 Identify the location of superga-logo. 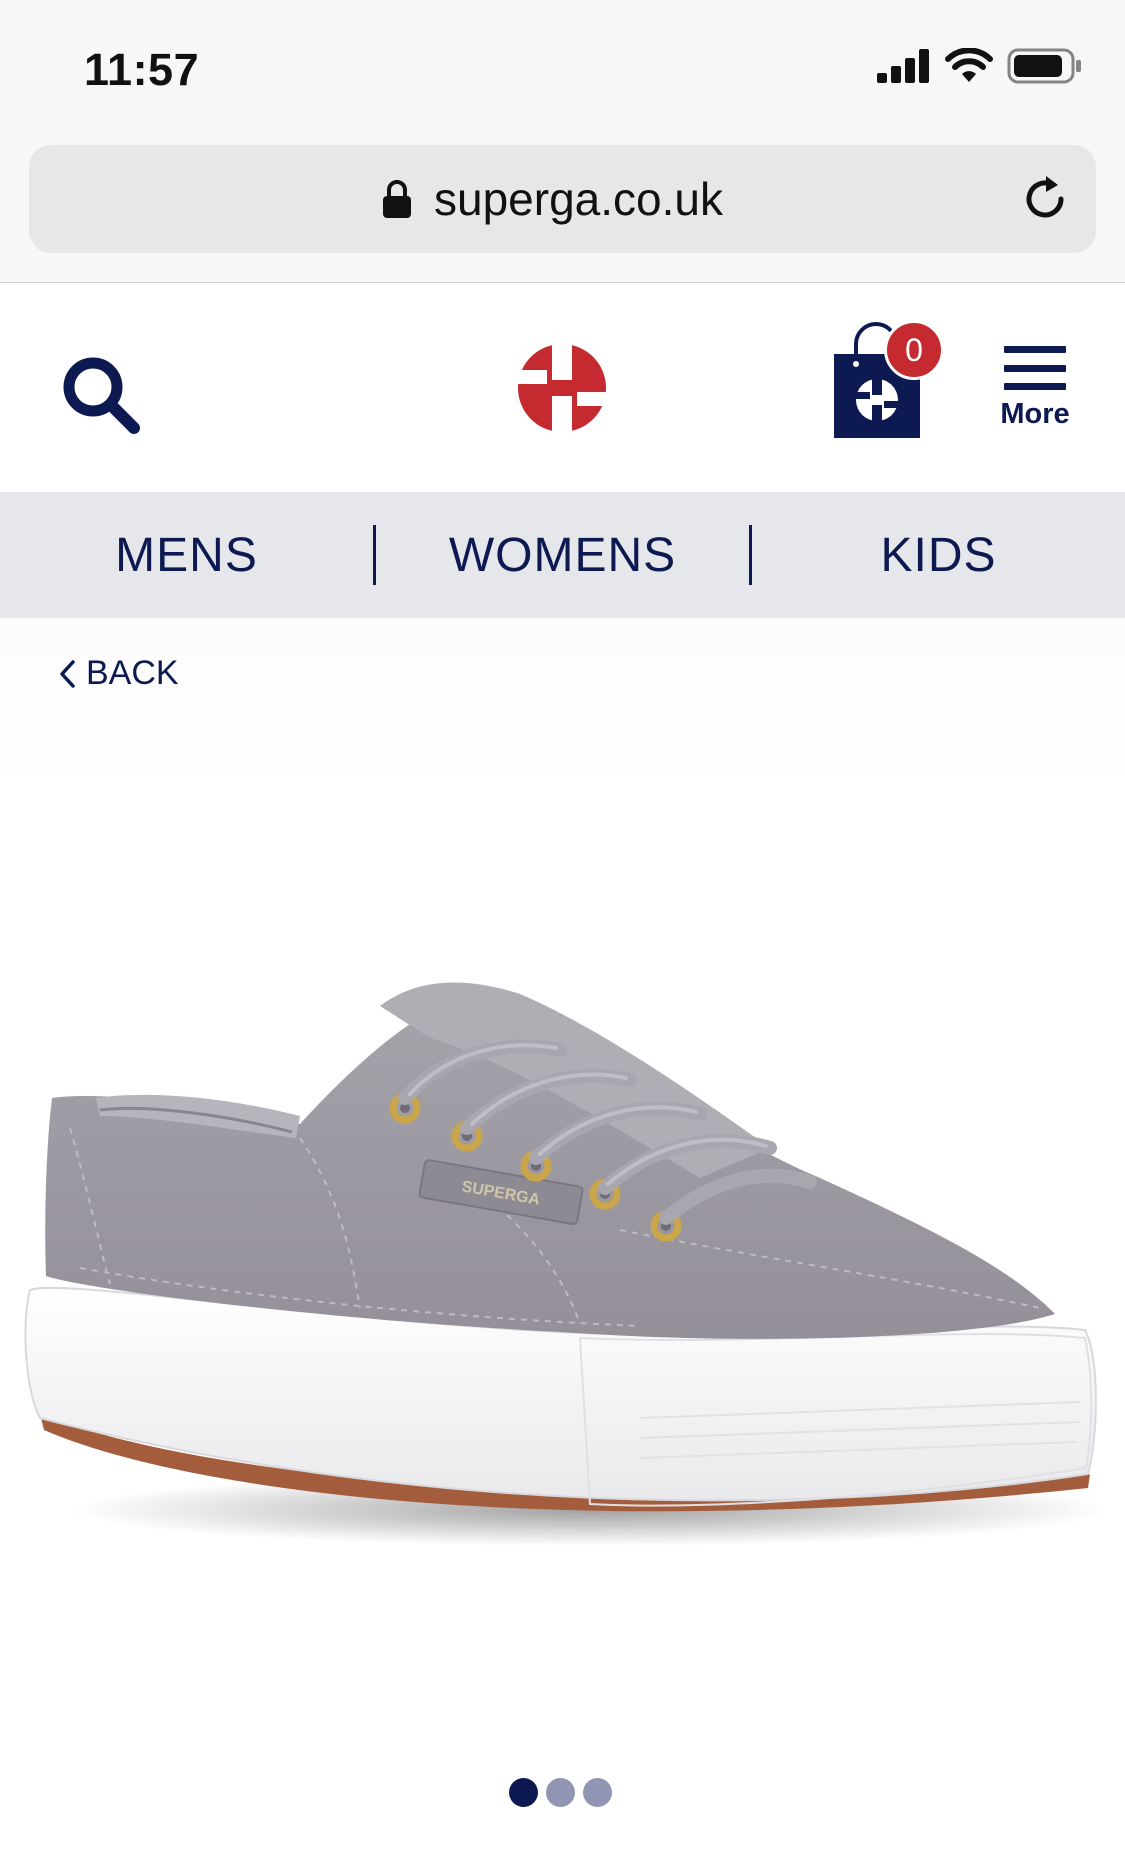
(562, 388).